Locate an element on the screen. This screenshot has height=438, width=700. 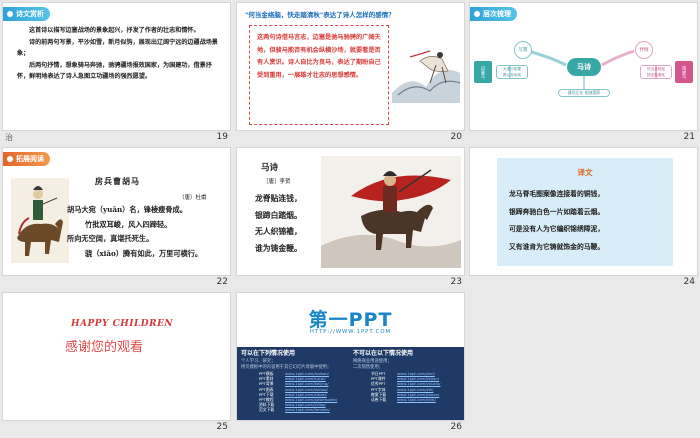
horse-rider-illustration is located at coordinates (40, 220).